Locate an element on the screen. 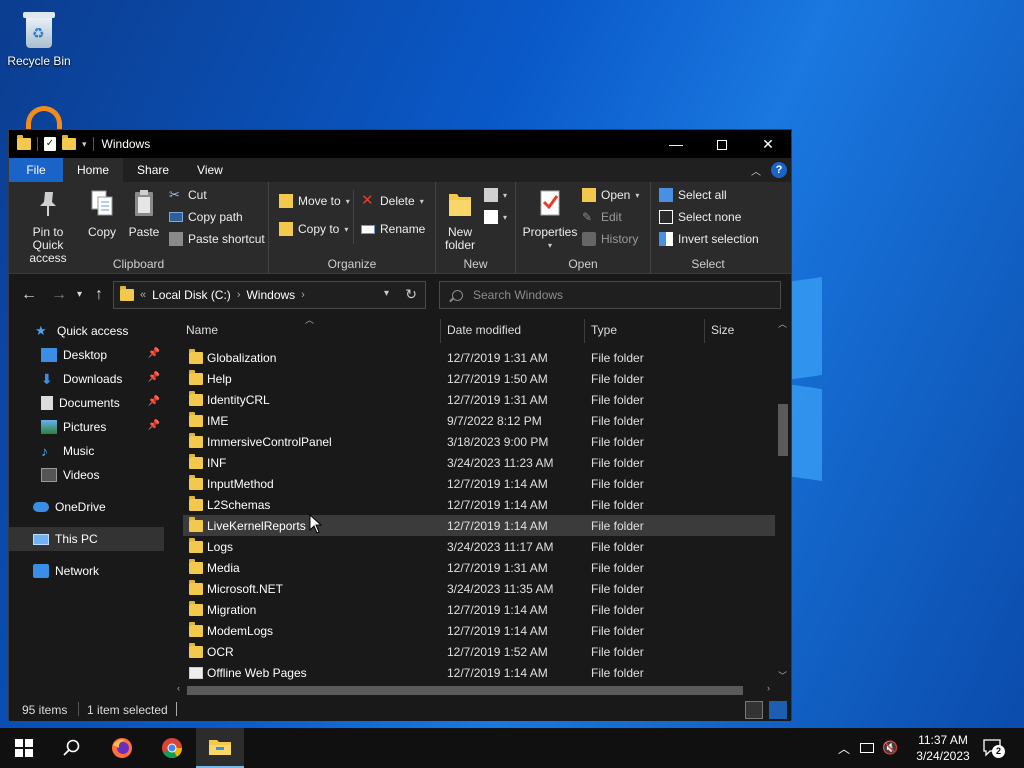 This screenshot has height=768, width=1024. rename-button: Rename is located at coordinates (393, 229).